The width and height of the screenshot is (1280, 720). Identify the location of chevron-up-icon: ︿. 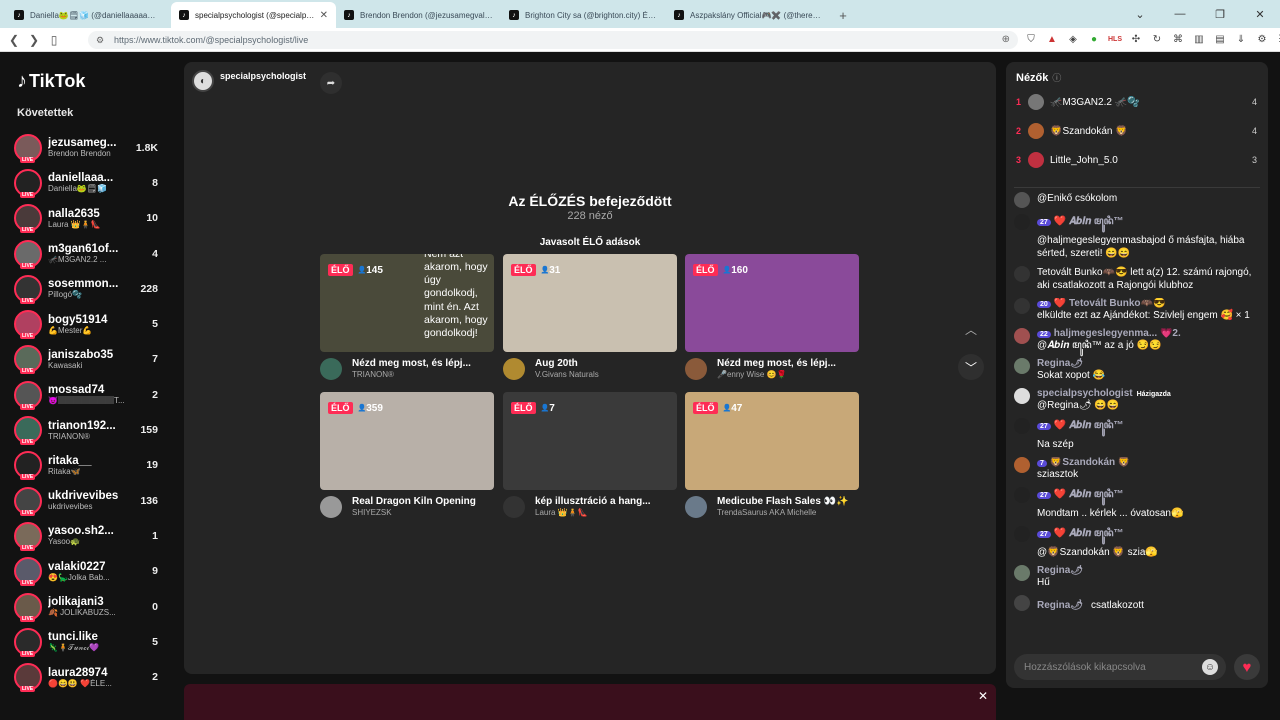
(971, 329).